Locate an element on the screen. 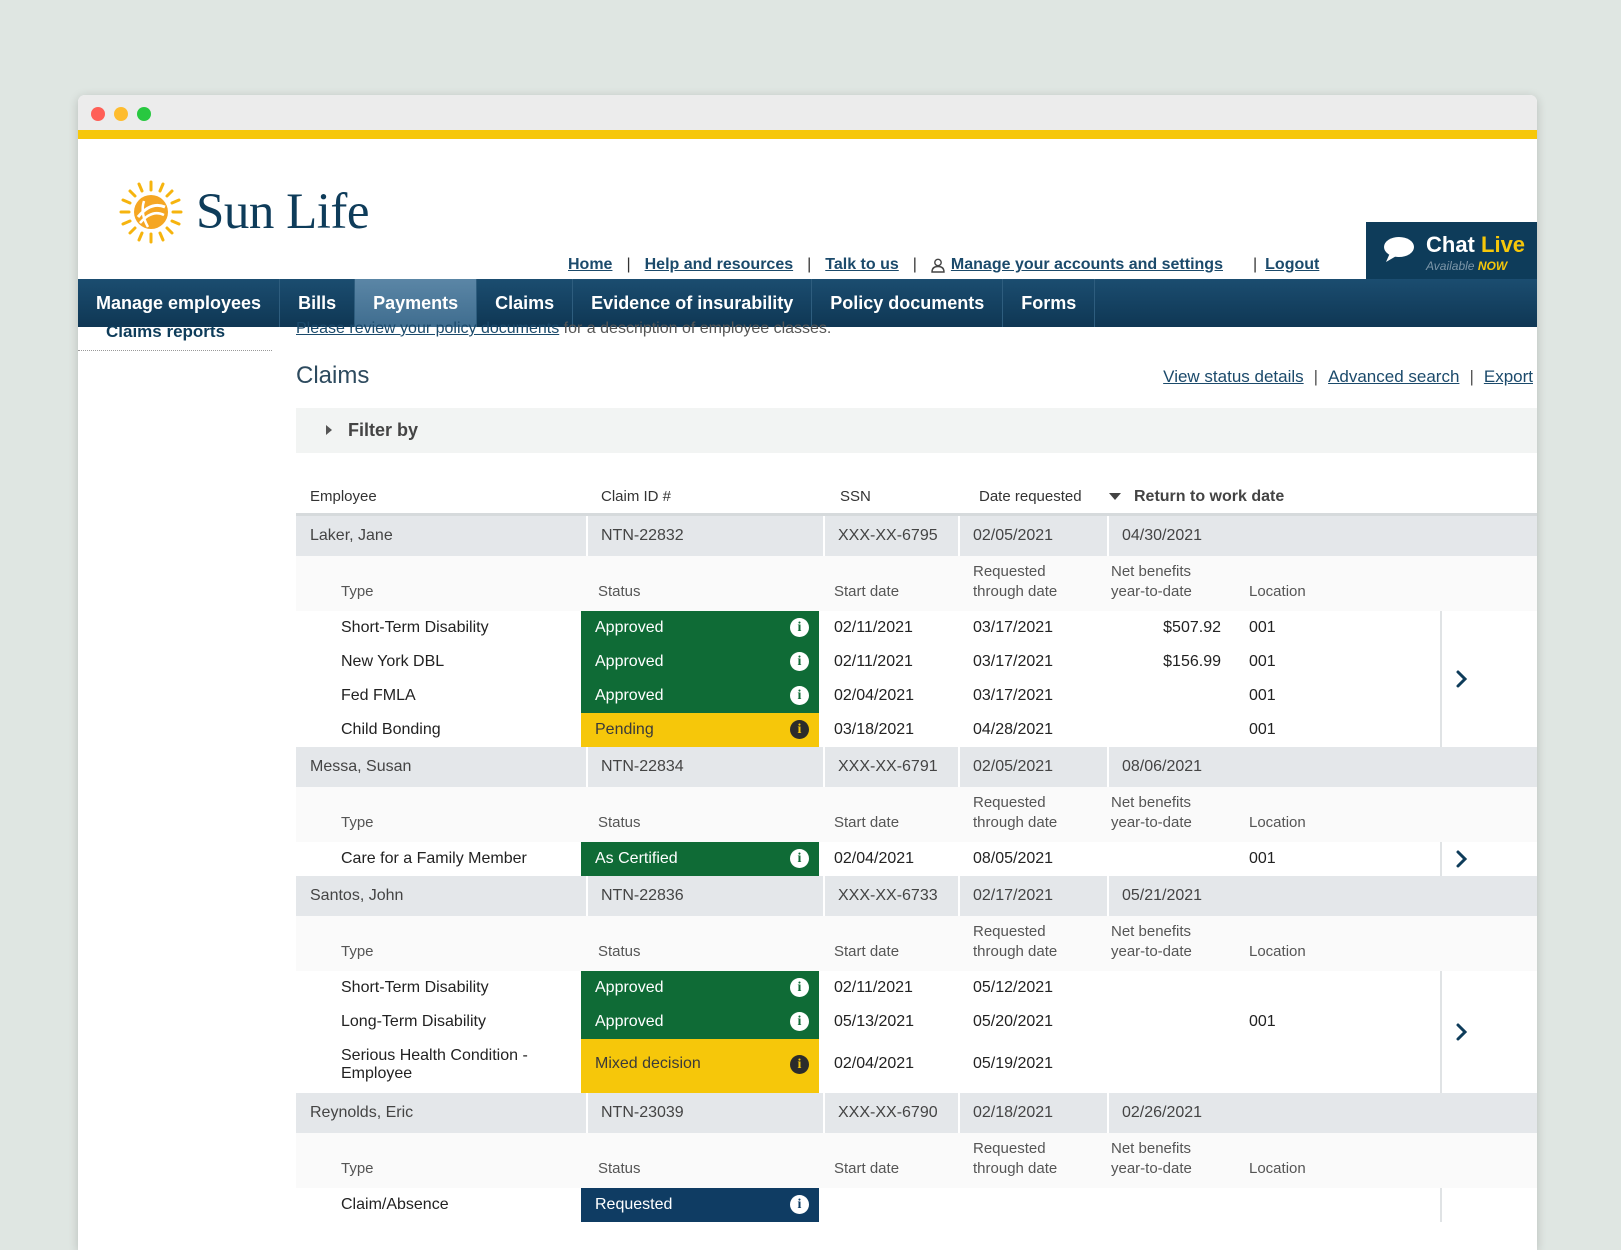  net-benefits: $507.92 is located at coordinates (1192, 627).